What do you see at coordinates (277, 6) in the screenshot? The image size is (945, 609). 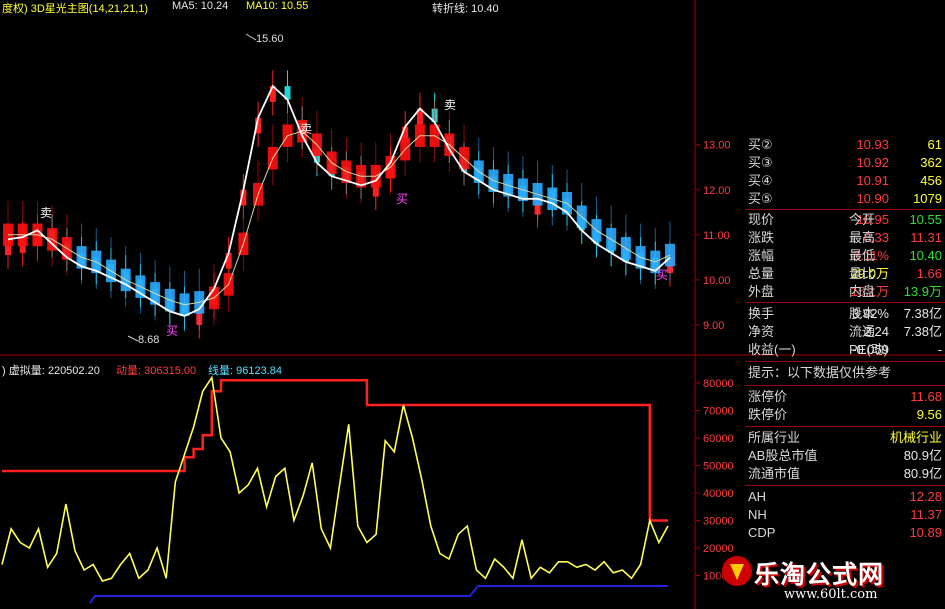 I see `ma10-readout: MA10: 10.55` at bounding box center [277, 6].